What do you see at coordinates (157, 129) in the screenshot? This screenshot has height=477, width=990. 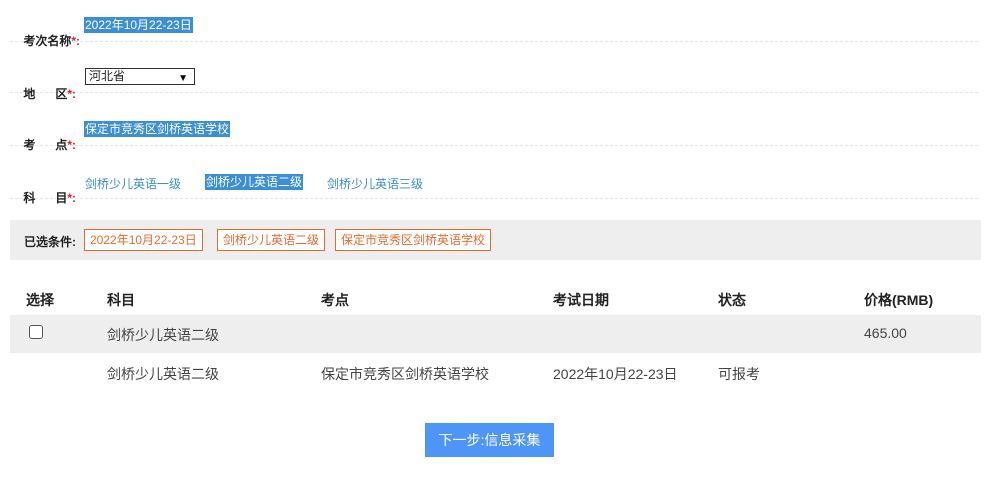 I see `exam-site-value: 保定市竞秀区剑桥英语学校` at bounding box center [157, 129].